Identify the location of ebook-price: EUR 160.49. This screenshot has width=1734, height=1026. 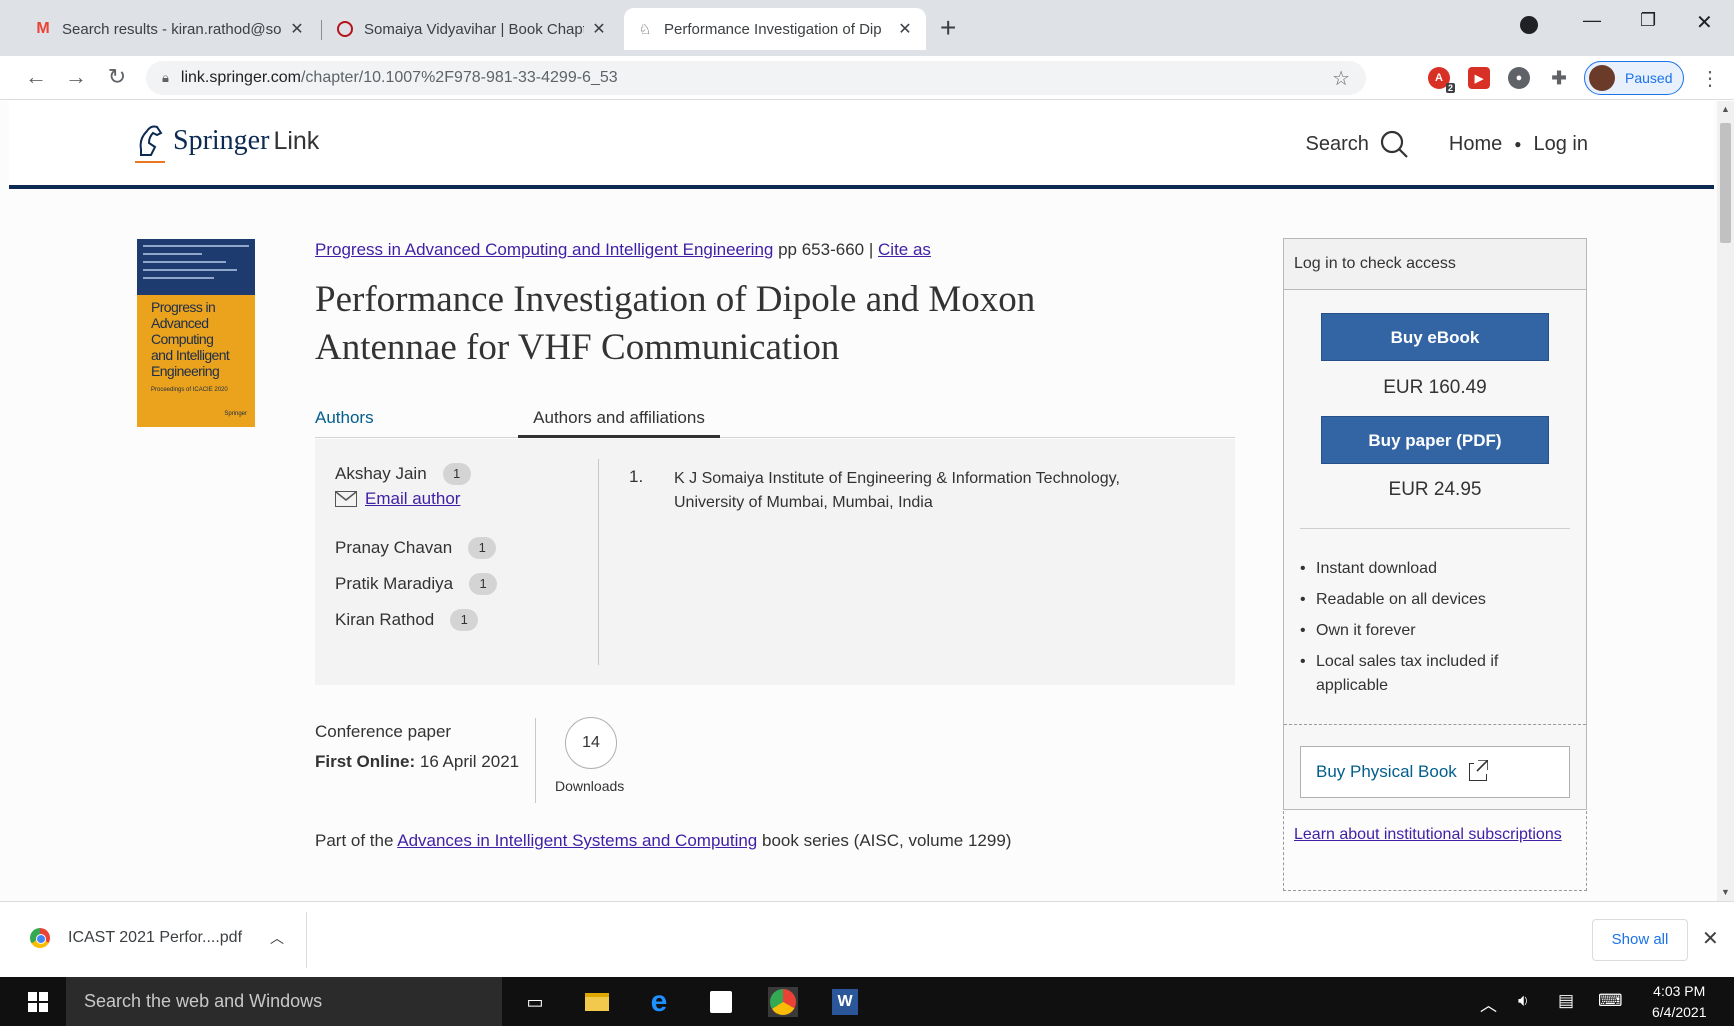
(1435, 387).